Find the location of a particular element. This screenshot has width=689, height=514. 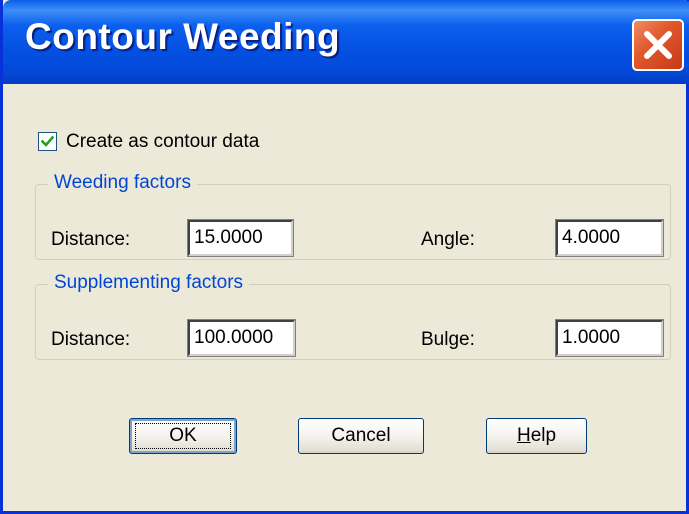

help-button-label: Help is located at coordinates (536, 435).